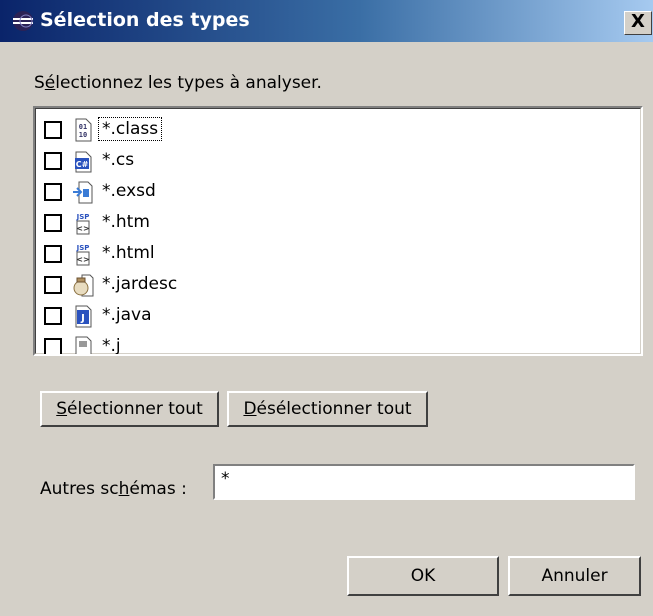 The width and height of the screenshot is (653, 616). What do you see at coordinates (322, 316) in the screenshot?
I see `list-item: J *.java` at bounding box center [322, 316].